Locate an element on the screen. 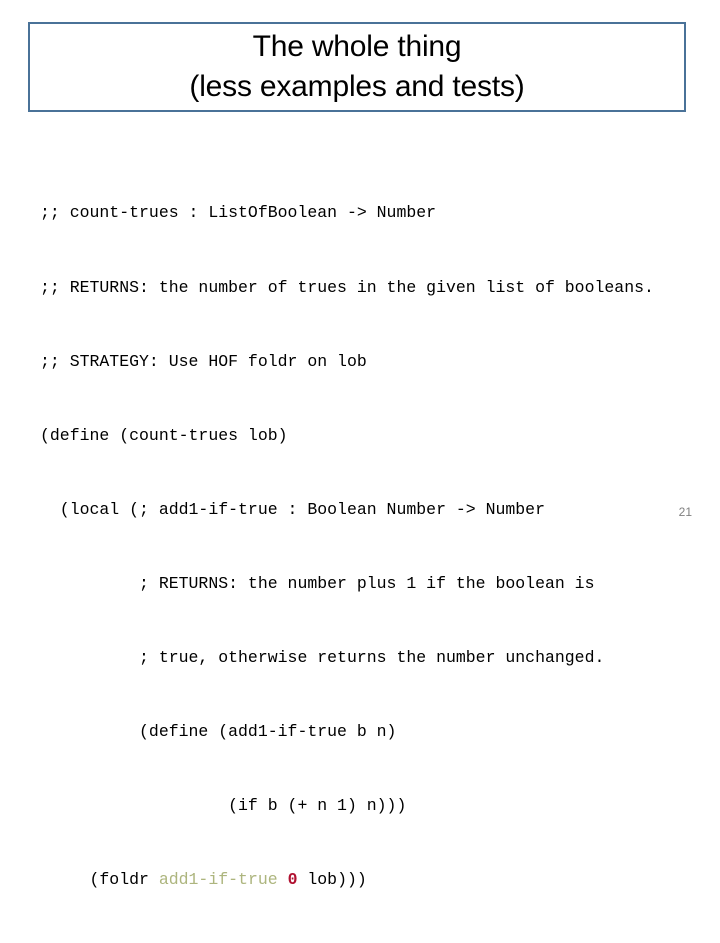 The image size is (720, 943). code-line-3: ;; STRATEGY: Use HOF foldr on lob is located at coordinates (203, 361).